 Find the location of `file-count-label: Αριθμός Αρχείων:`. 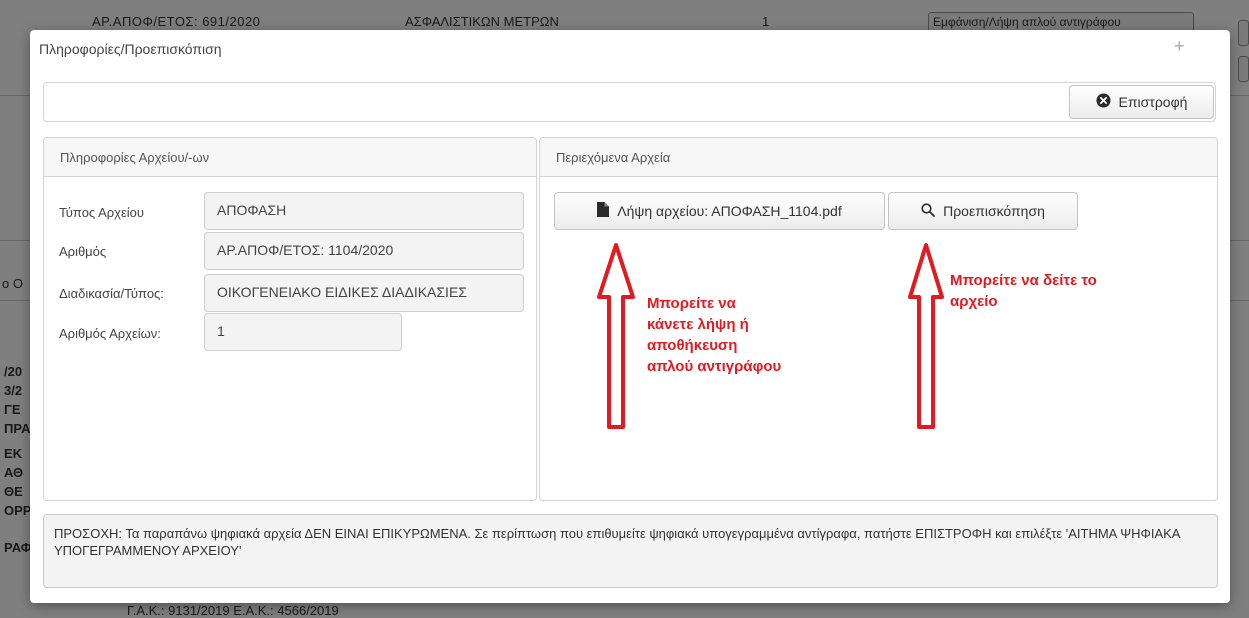

file-count-label: Αριθμός Αρχείων: is located at coordinates (110, 333).